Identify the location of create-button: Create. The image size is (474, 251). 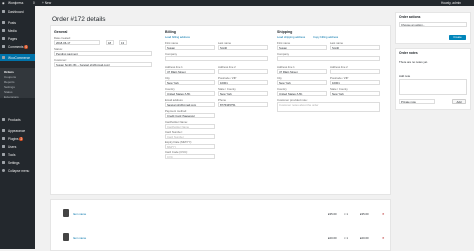
(457, 37).